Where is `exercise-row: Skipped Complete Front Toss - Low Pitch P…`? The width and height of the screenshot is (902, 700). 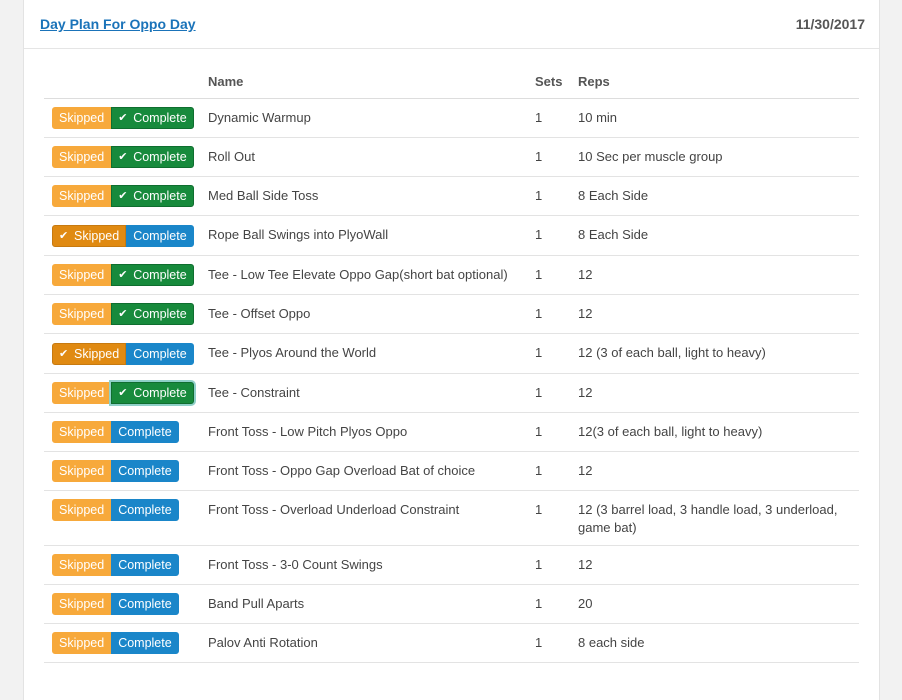
exercise-row: Skipped Complete Front Toss - Low Pitch P… is located at coordinates (451, 432).